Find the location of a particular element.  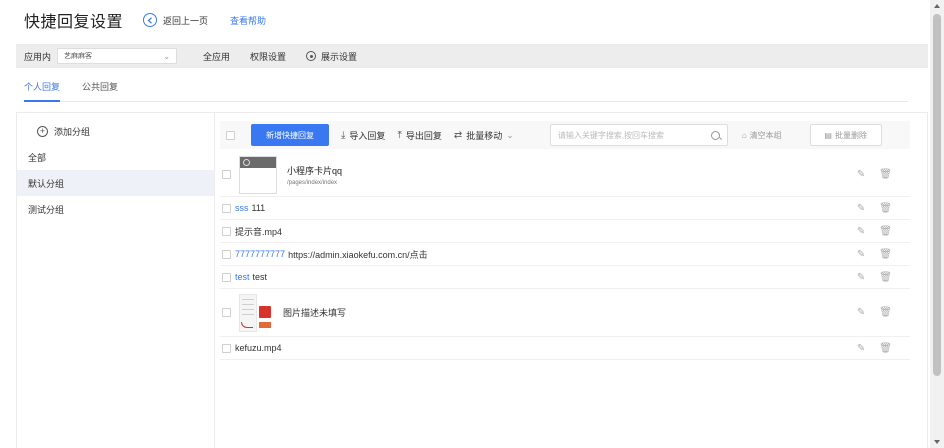

batch-move-button: ⇄ 批量移动 ⌄ is located at coordinates (484, 135).